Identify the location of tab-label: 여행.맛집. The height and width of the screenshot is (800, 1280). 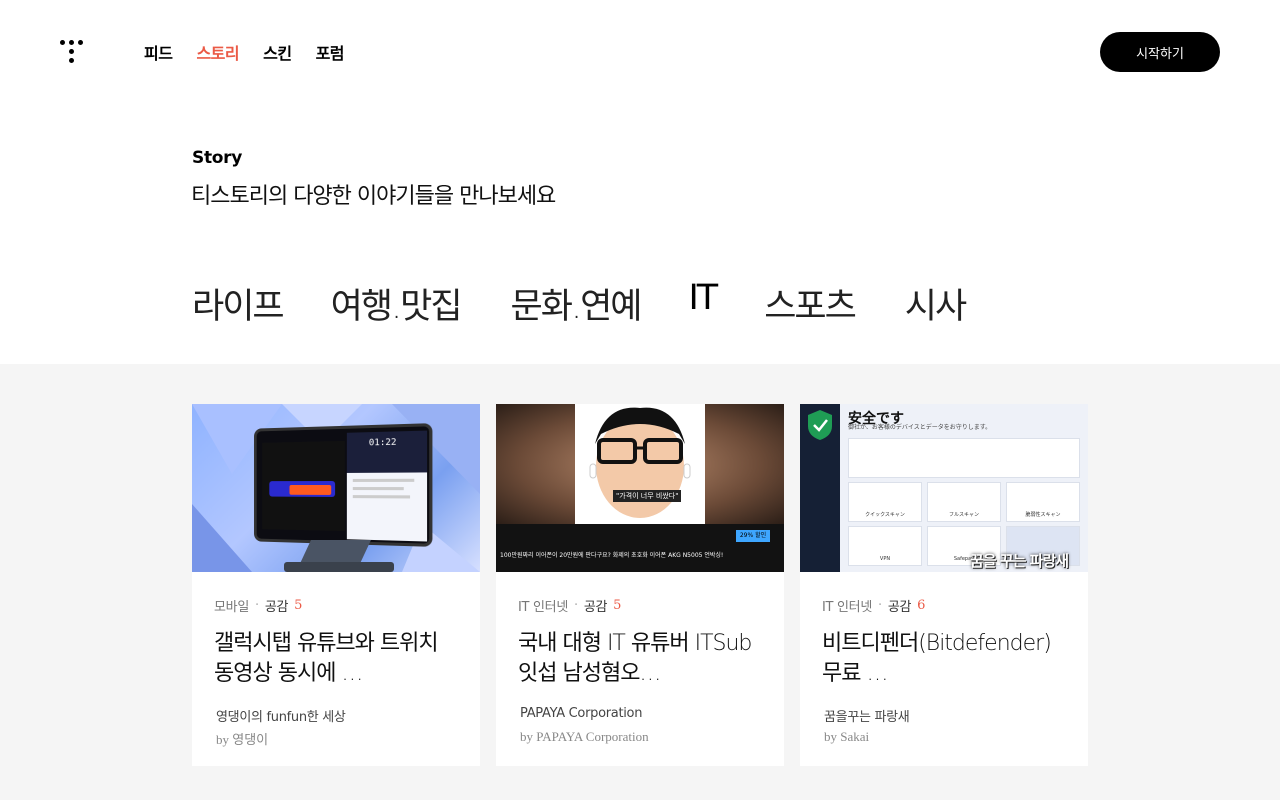
(396, 307).